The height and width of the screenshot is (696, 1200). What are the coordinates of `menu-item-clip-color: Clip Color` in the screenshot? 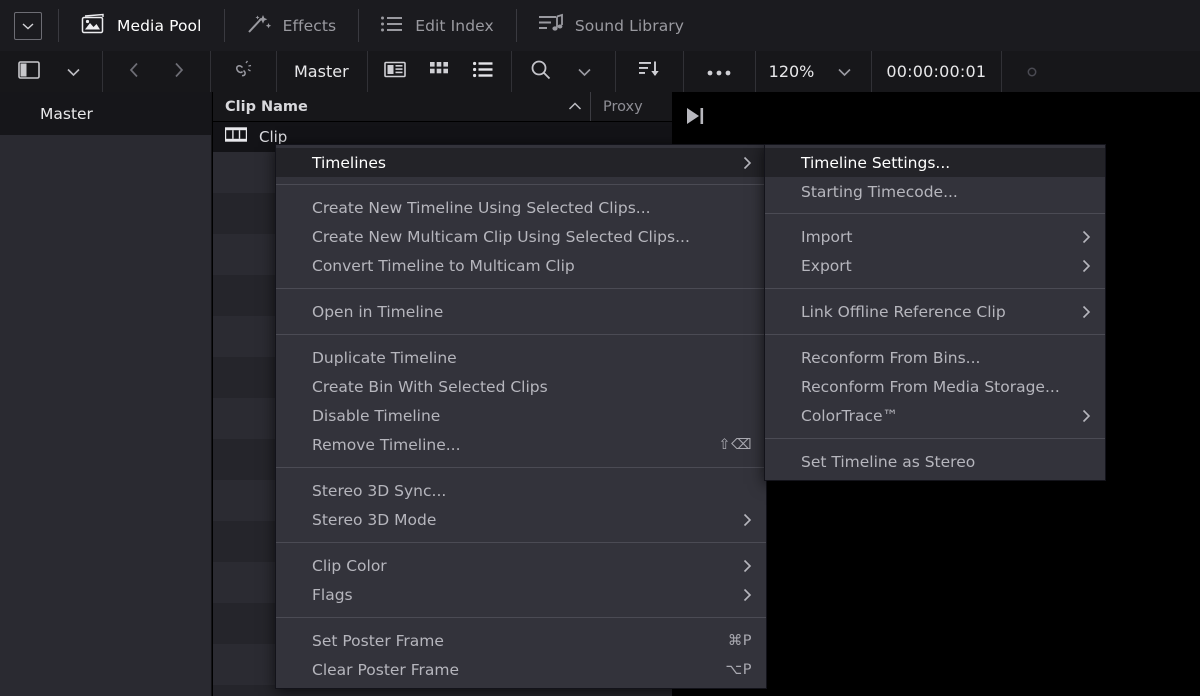 It's located at (521, 565).